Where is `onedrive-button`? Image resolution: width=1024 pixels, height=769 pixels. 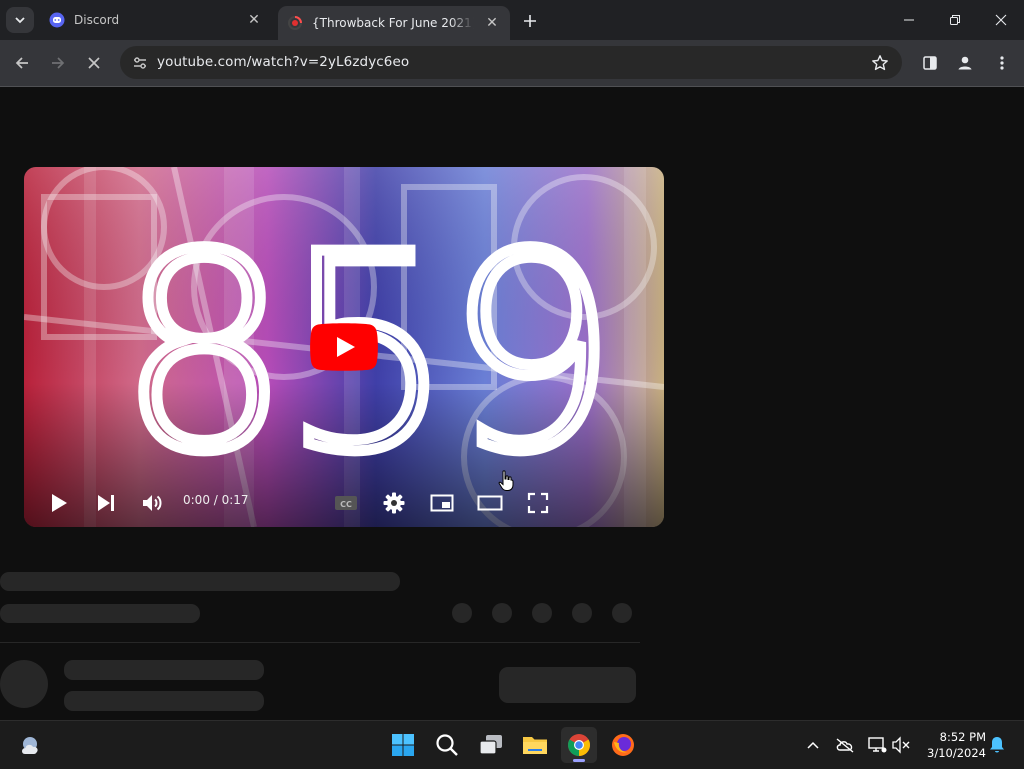 onedrive-button is located at coordinates (845, 745).